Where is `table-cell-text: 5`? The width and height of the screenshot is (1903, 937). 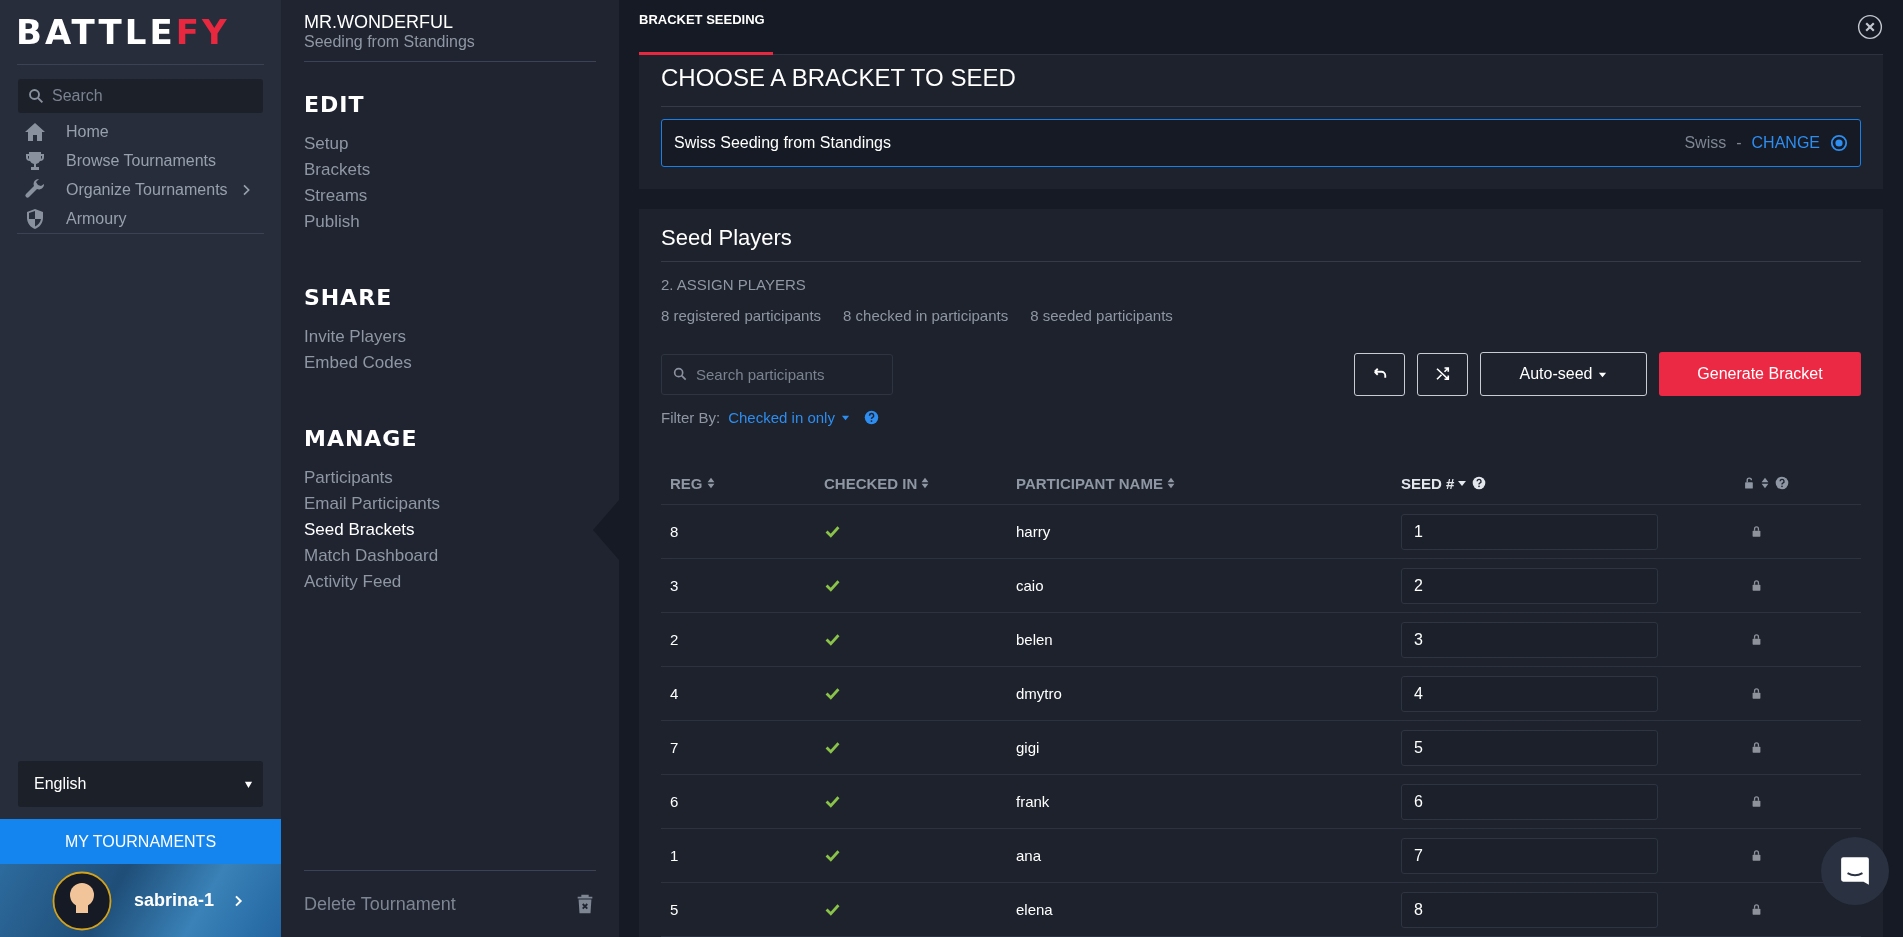
table-cell-text: 5 is located at coordinates (675, 909).